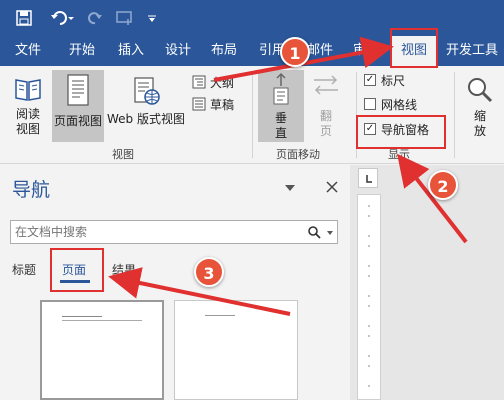 This screenshot has width=504, height=400. I want to click on vertical-button: 垂直, so click(281, 106).